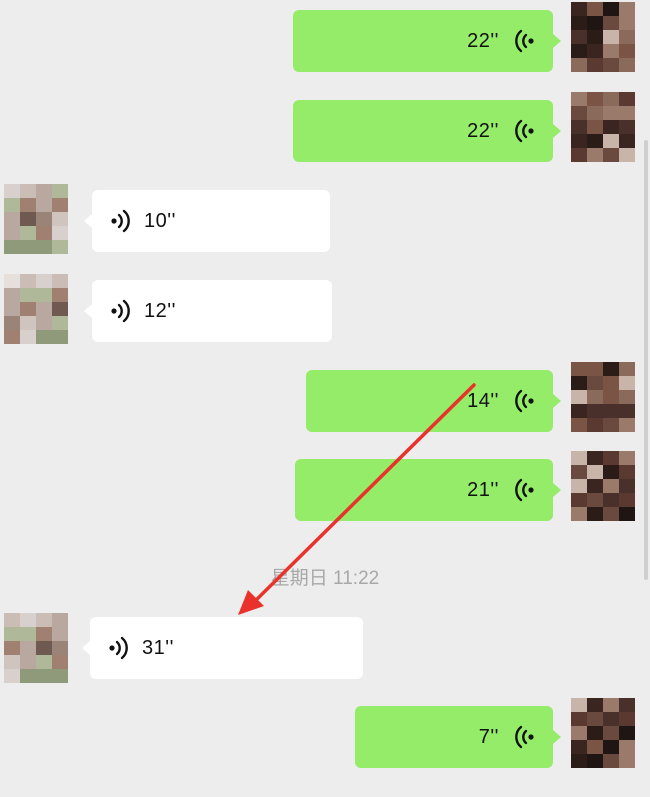 The width and height of the screenshot is (650, 797). I want to click on voice-message-bubble: 21'', so click(428, 490).